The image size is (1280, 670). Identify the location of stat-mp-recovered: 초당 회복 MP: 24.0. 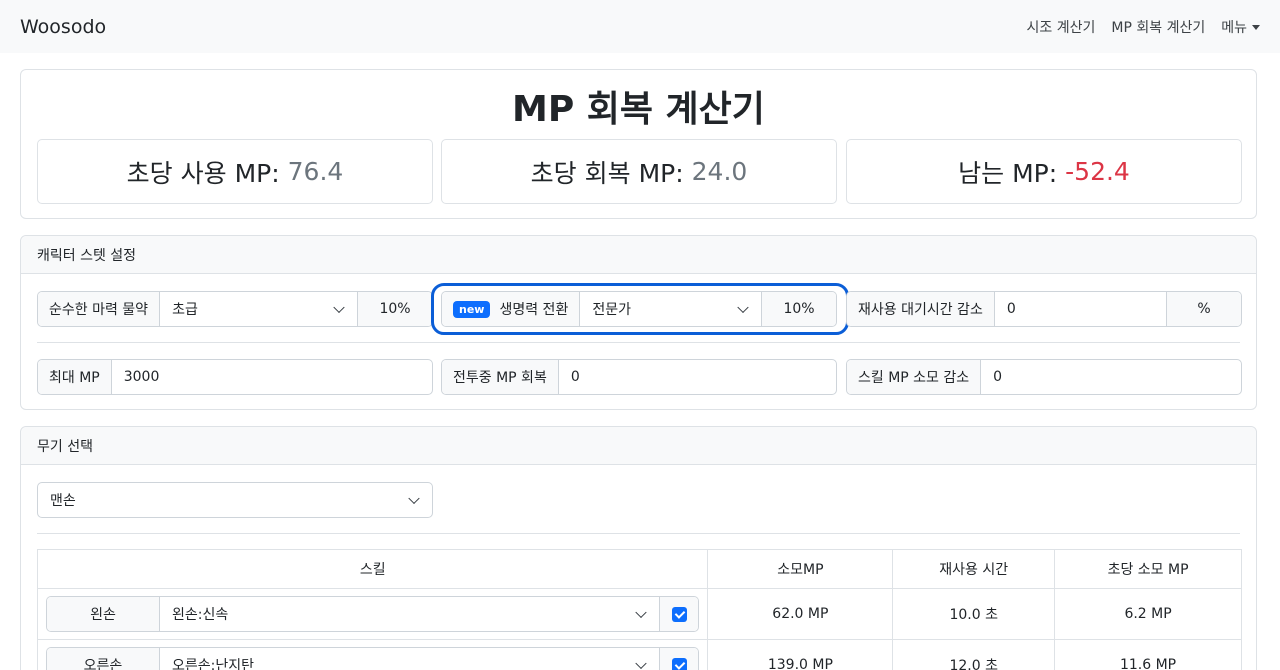
(639, 171).